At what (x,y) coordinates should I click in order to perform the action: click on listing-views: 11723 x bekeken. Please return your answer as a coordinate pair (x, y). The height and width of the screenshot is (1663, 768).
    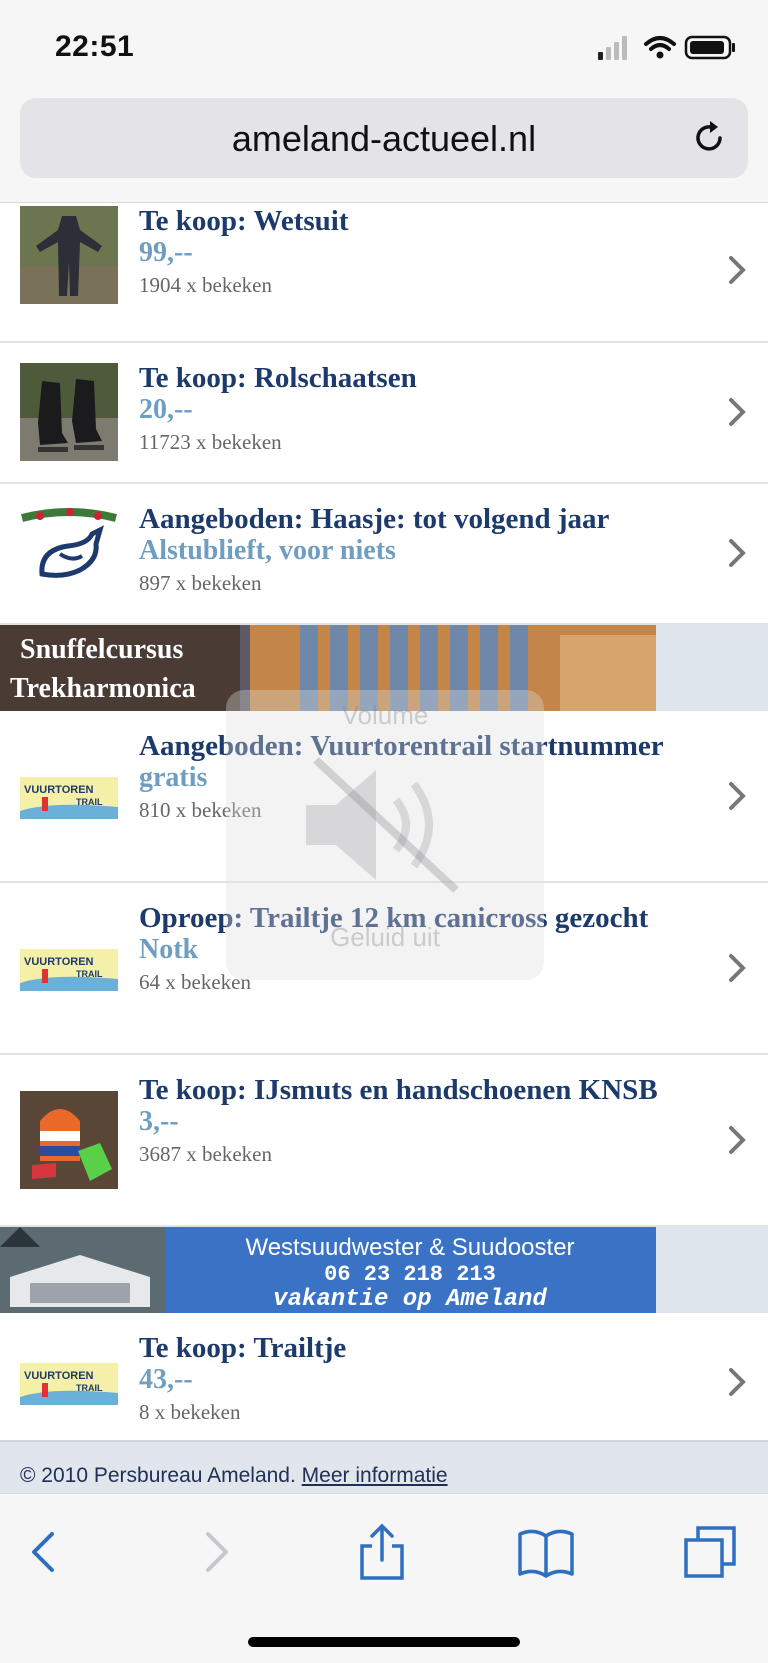
    Looking at the image, I should click on (210, 442).